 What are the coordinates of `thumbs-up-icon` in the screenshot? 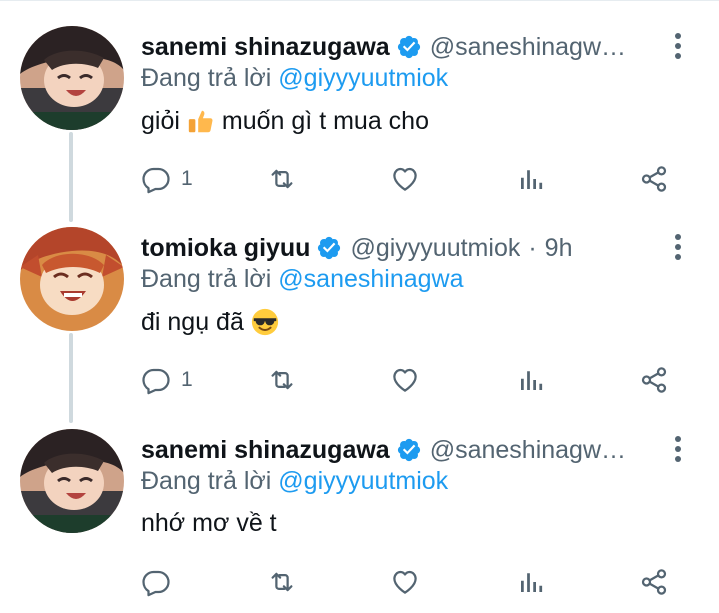 It's located at (200, 121).